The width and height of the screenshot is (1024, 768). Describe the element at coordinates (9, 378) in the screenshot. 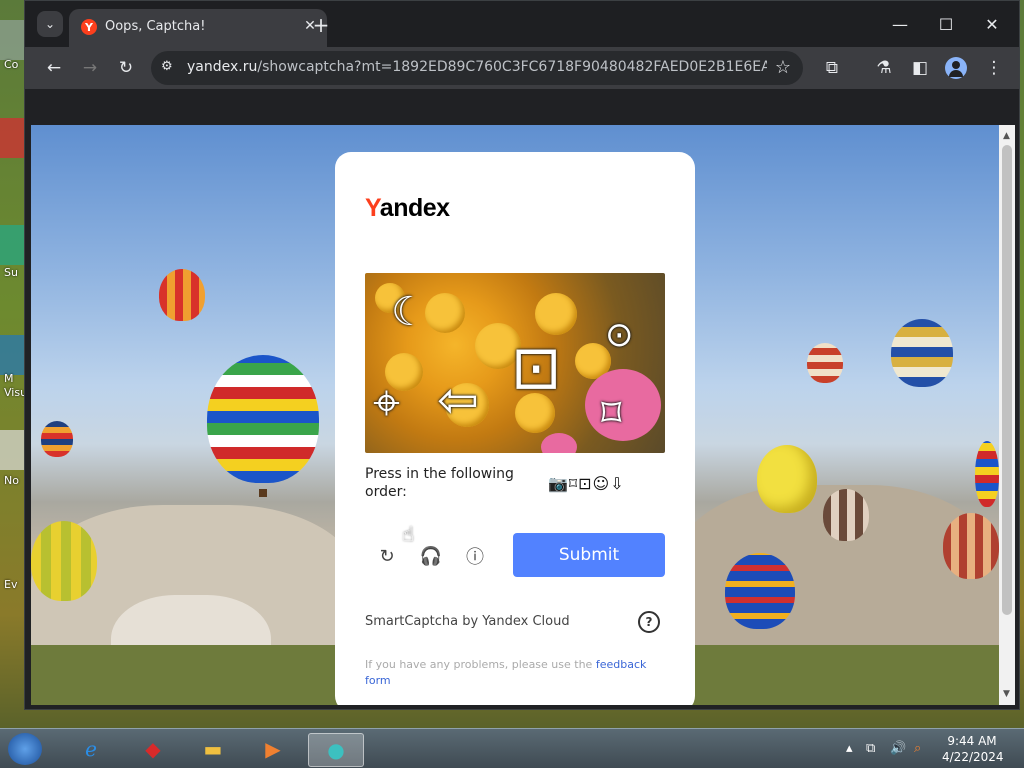

I see `desktop-label: M` at that location.